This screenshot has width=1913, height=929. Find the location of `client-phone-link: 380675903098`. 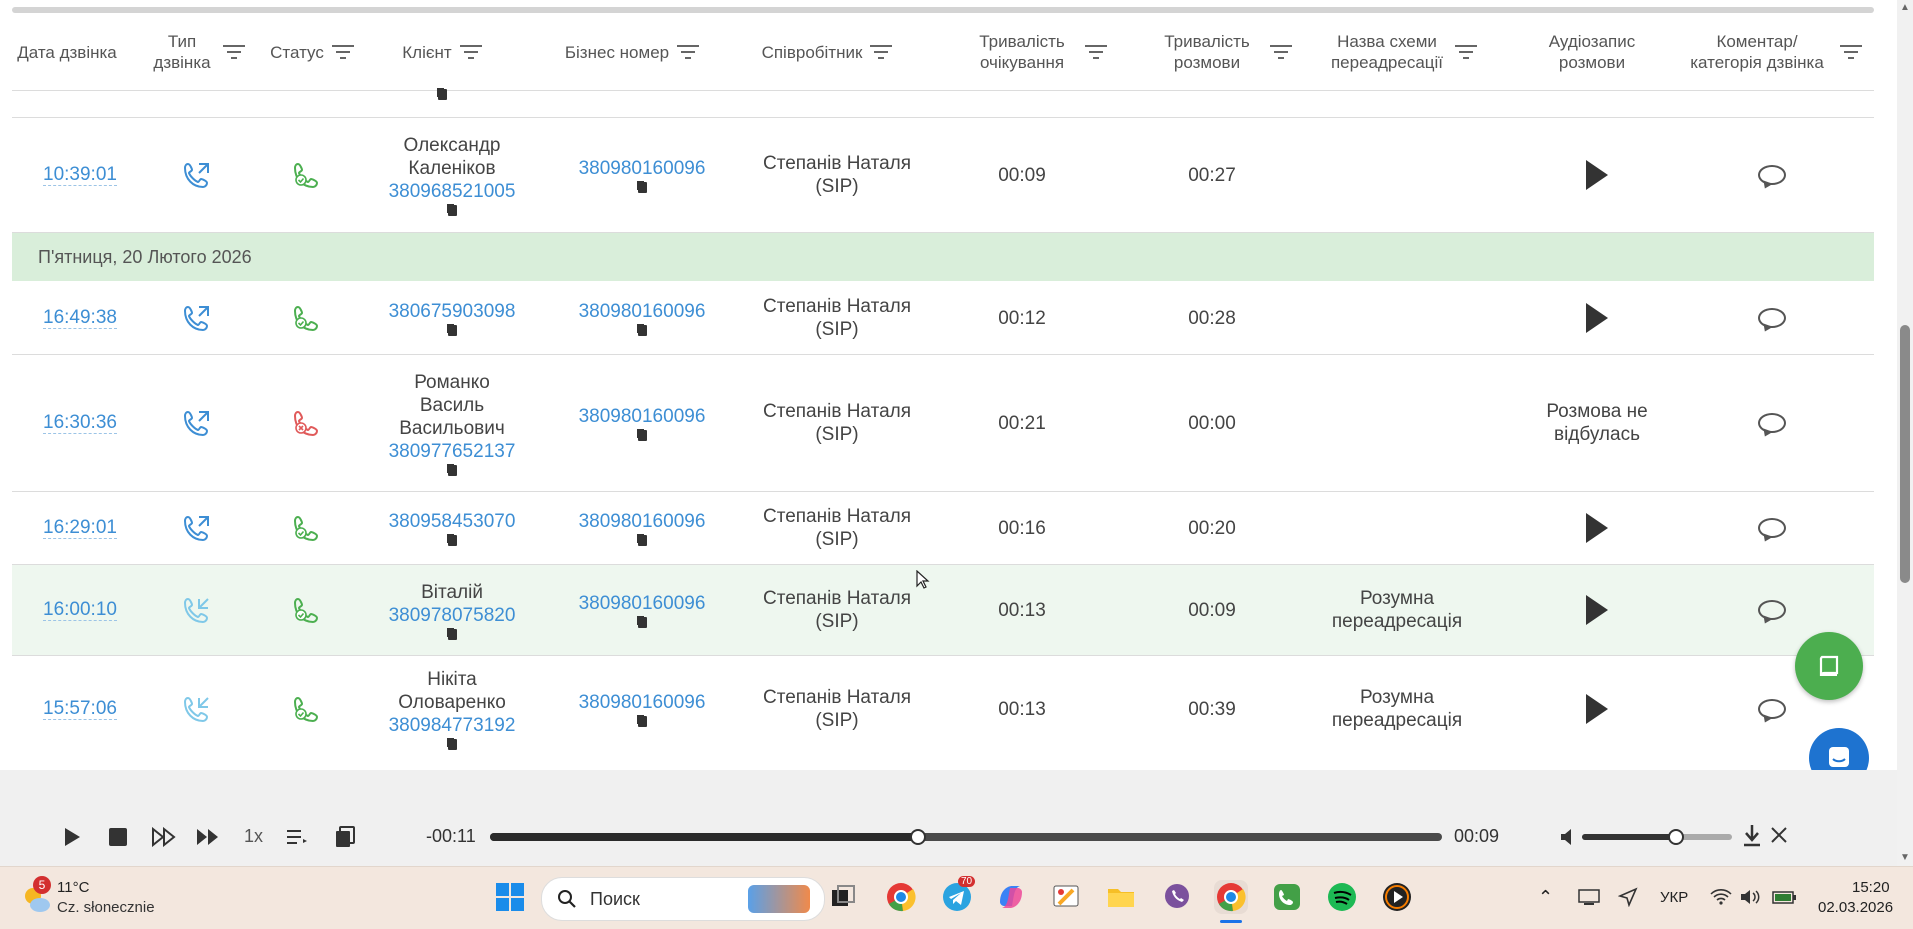

client-phone-link: 380675903098 is located at coordinates (452, 311).